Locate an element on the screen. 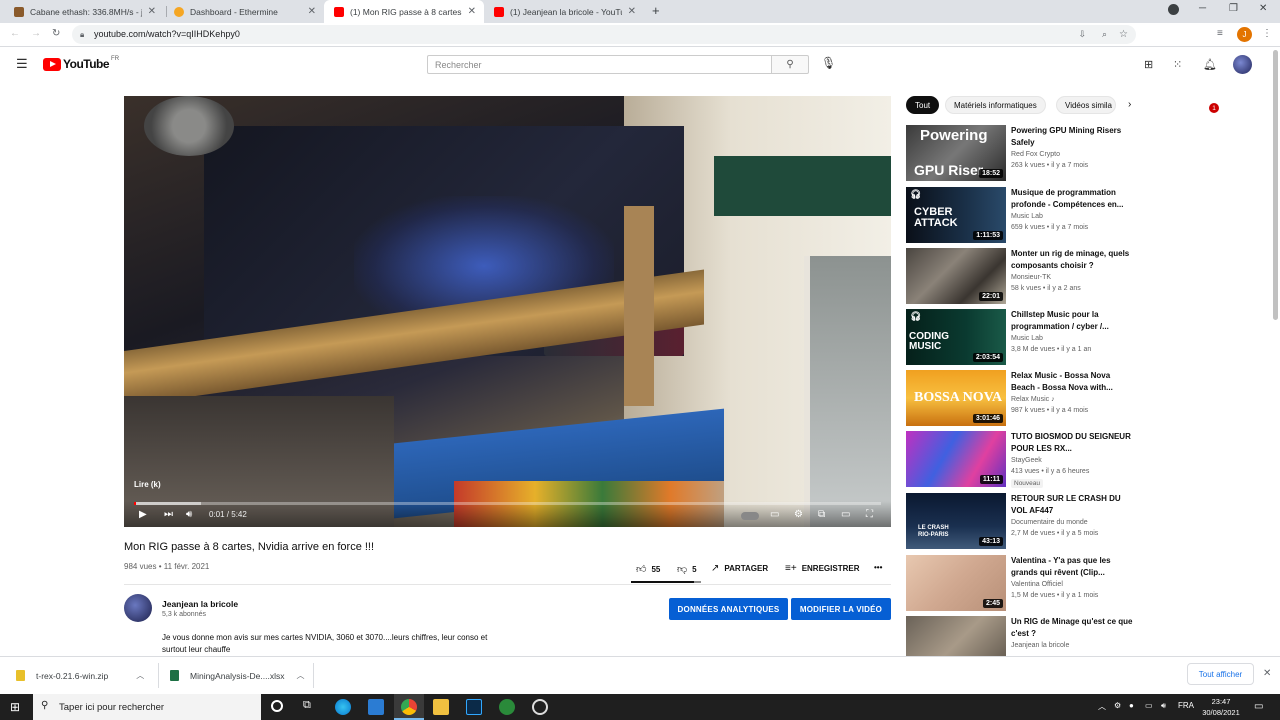 The image size is (1280, 720). green-curtain is located at coordinates (802, 186).